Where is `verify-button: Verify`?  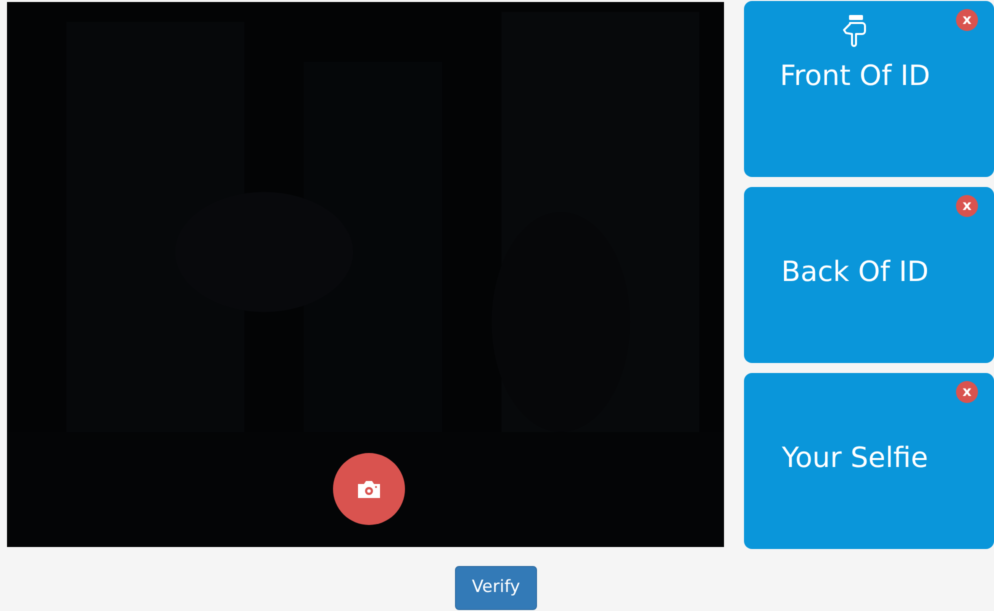 verify-button: Verify is located at coordinates (496, 588).